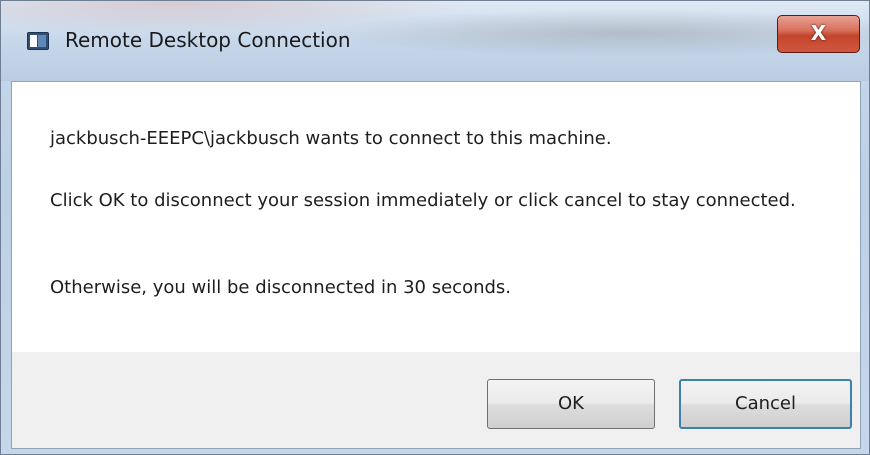 This screenshot has height=455, width=870. What do you see at coordinates (38, 41) in the screenshot?
I see `remote-desktop-icon` at bounding box center [38, 41].